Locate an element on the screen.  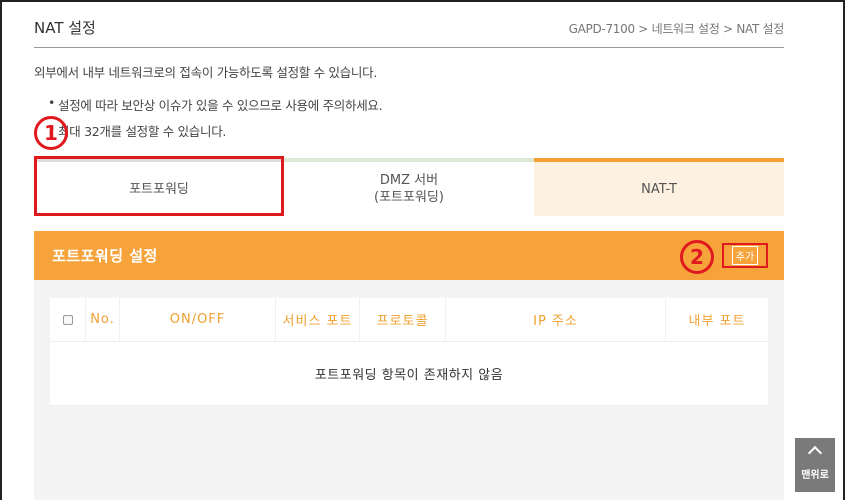
select-all-checkbox is located at coordinates (67, 319).